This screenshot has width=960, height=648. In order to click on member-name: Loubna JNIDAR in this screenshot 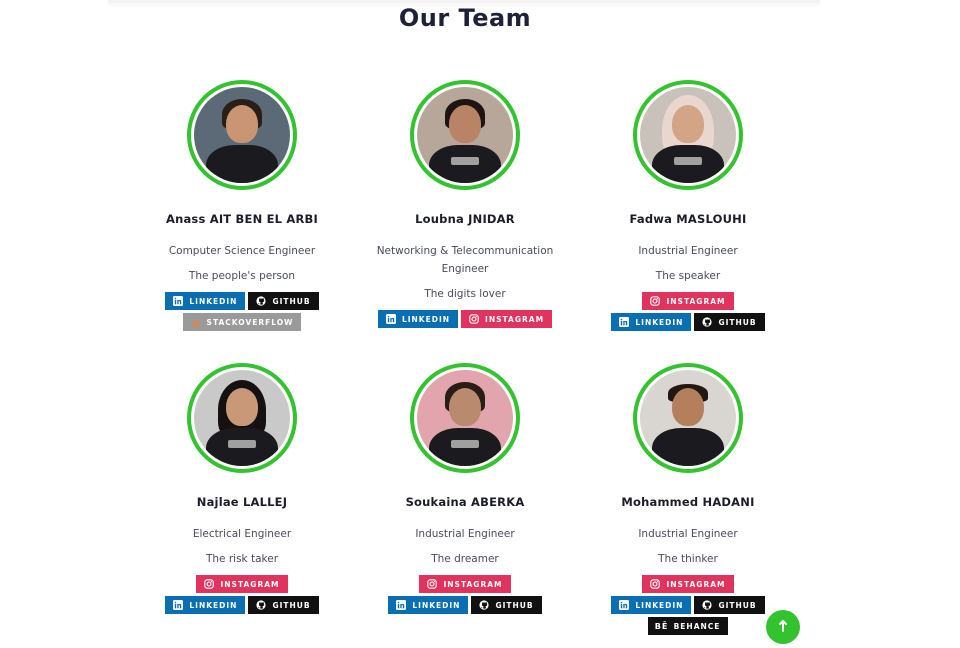, I will do `click(465, 219)`.